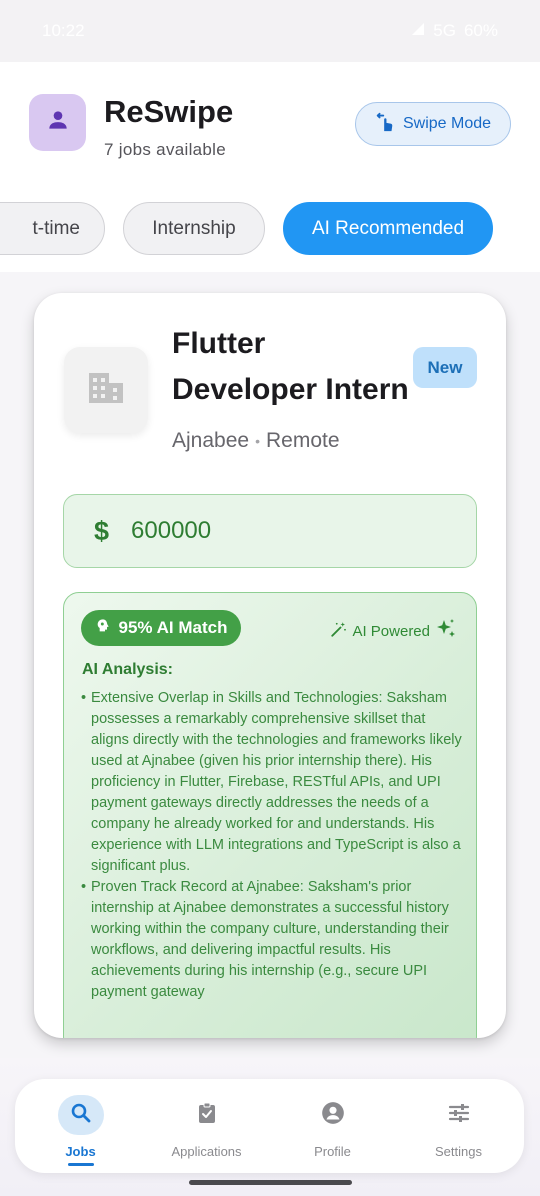 Image resolution: width=540 pixels, height=1196 pixels. I want to click on company-location: Ajnabee • Remote, so click(256, 441).